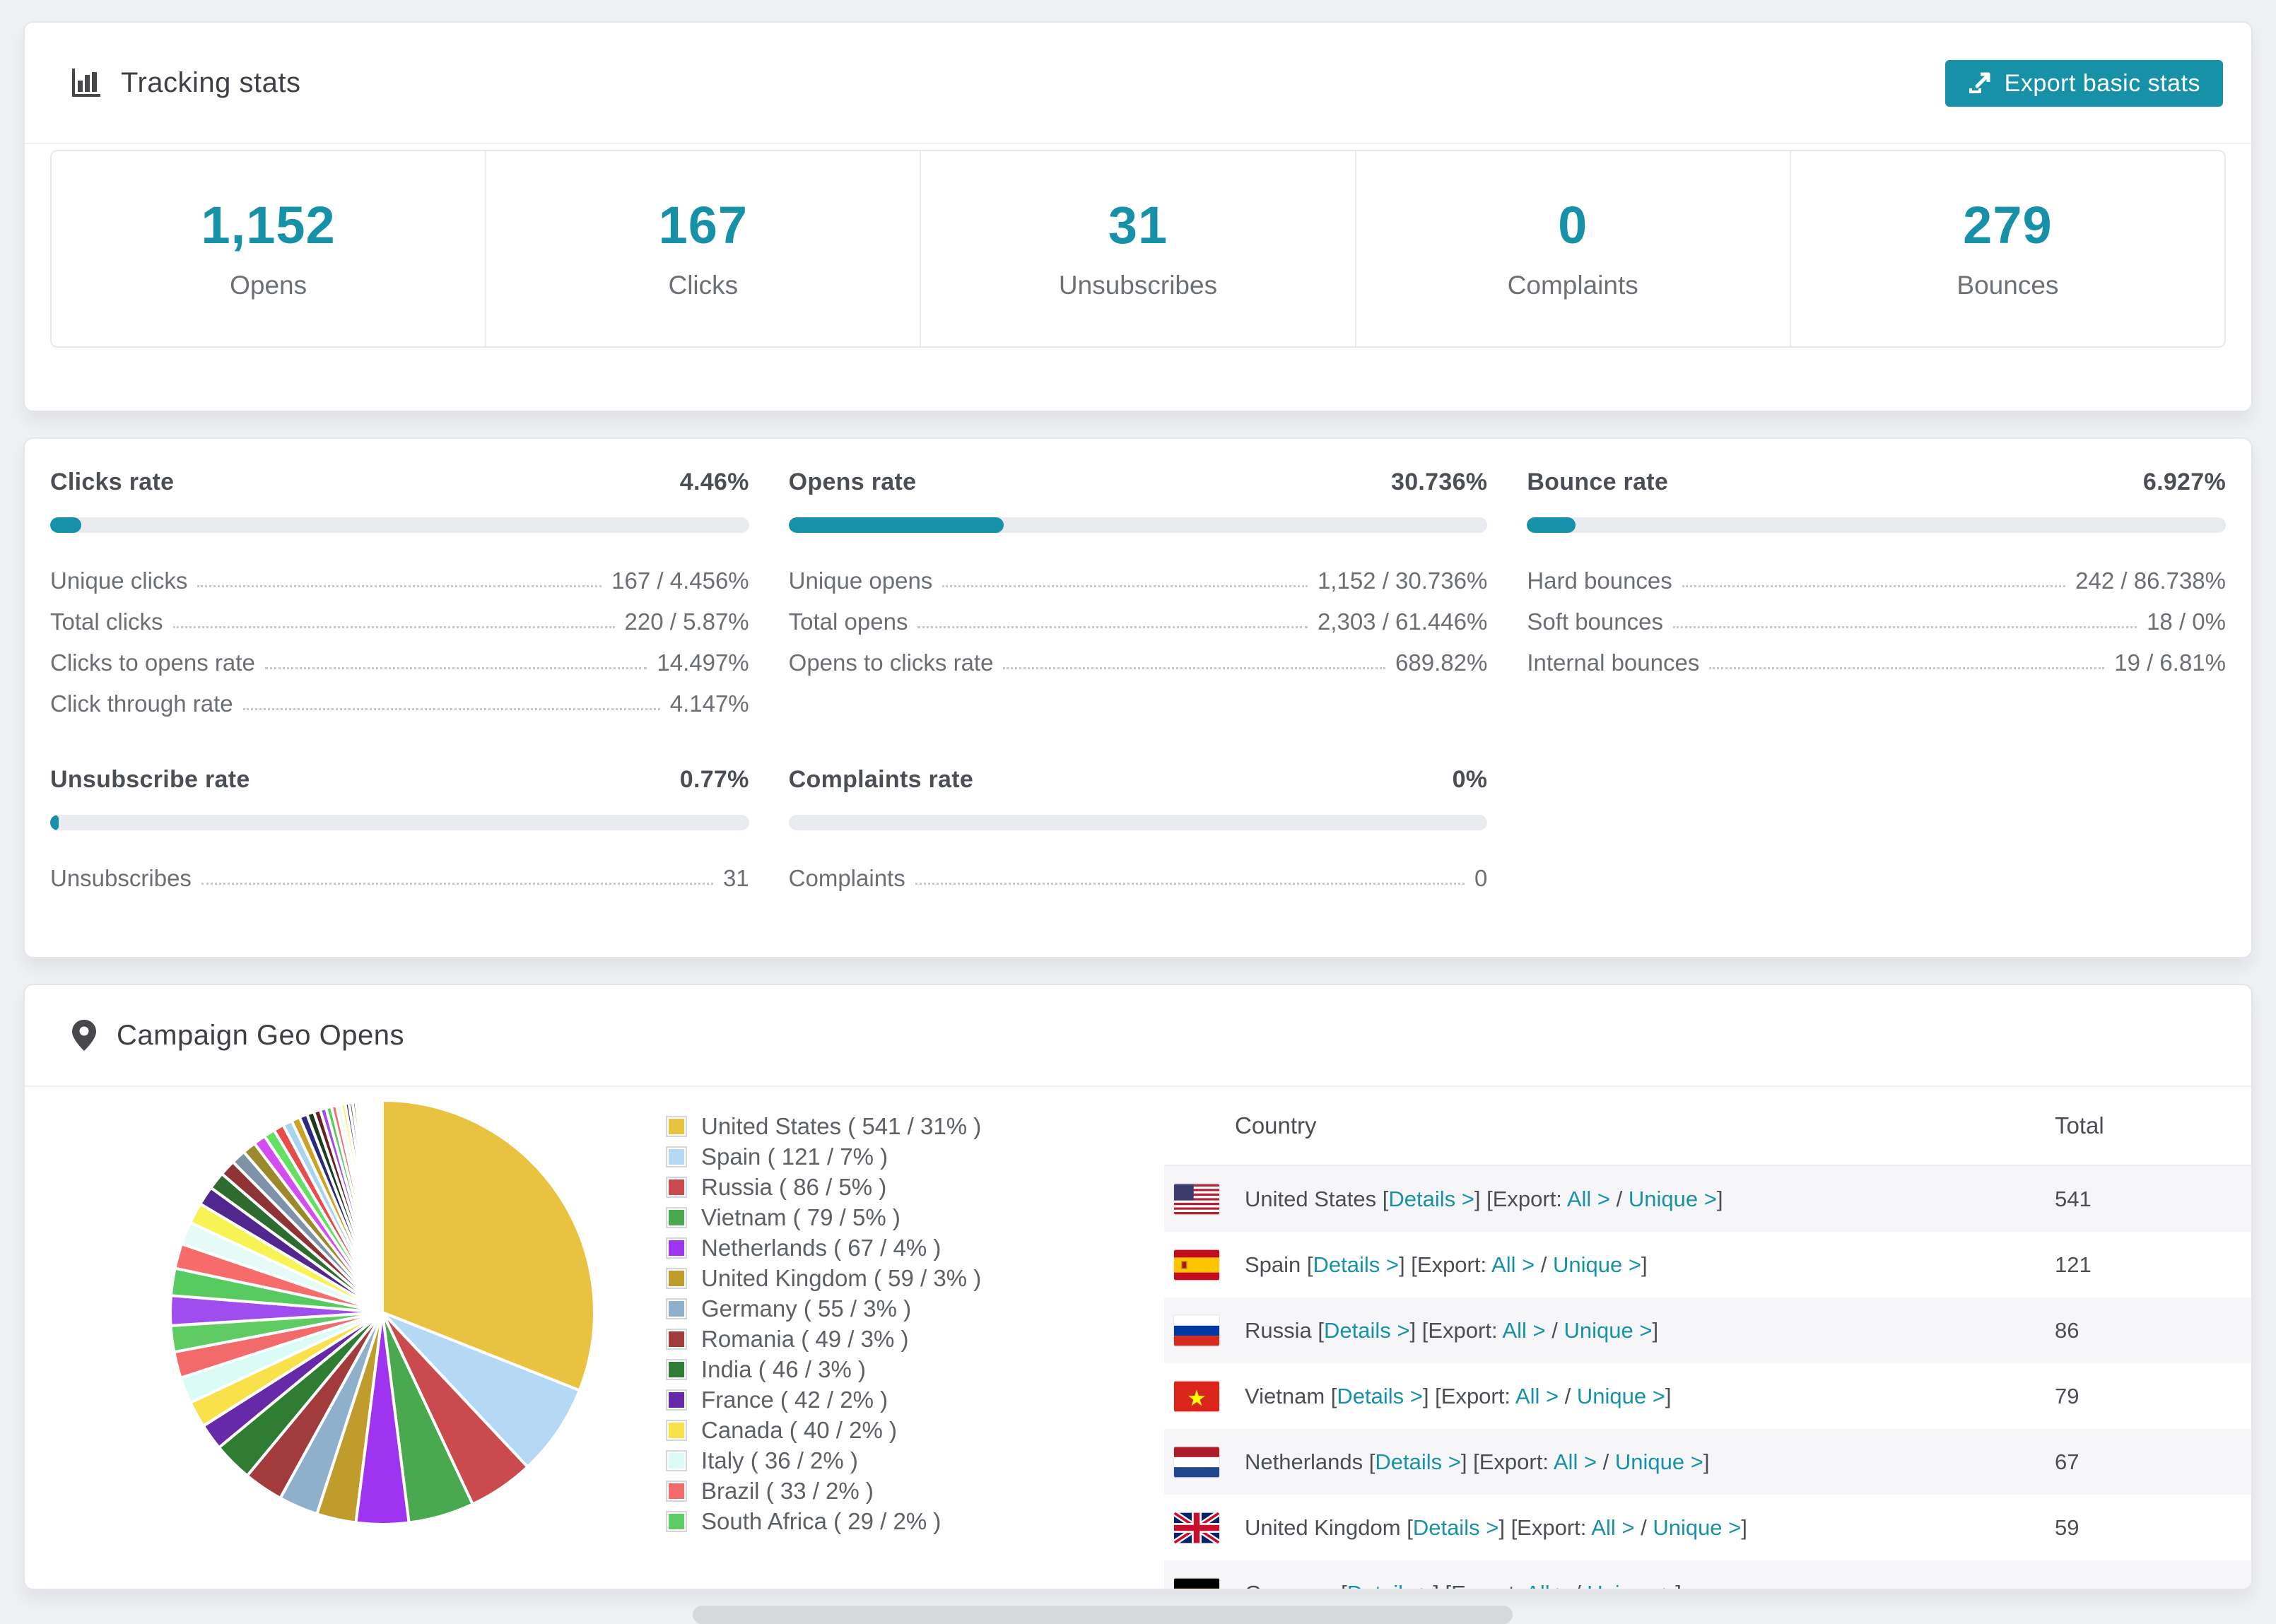 The image size is (2276, 1624). Describe the element at coordinates (1138, 614) in the screenshot. I see `rate-row: Total opens 2,303 / 61.446%` at that location.